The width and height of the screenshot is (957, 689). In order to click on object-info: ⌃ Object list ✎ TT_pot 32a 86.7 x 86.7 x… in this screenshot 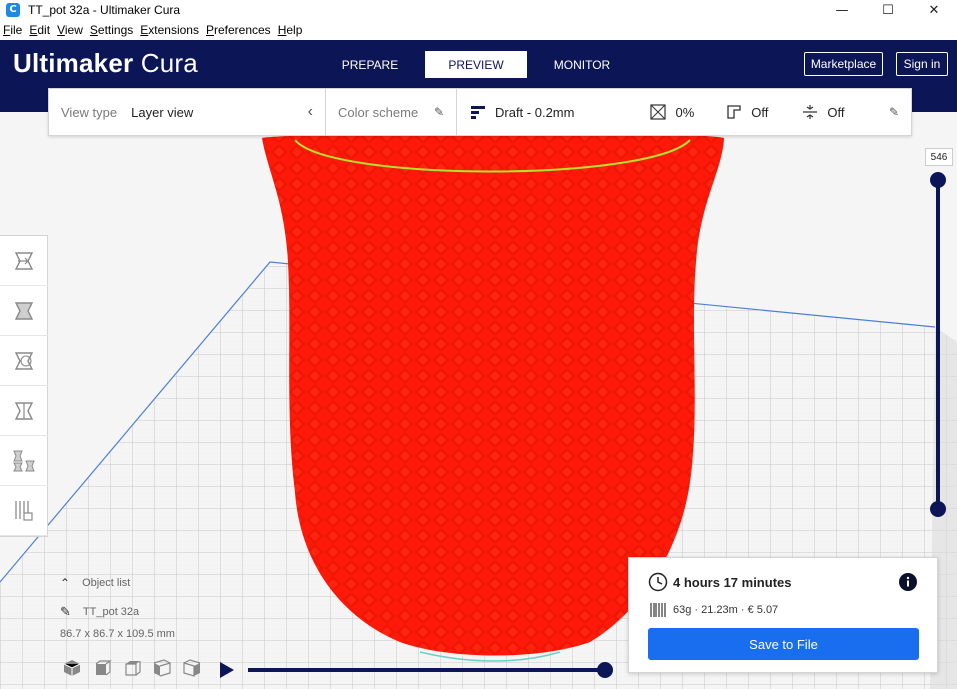, I will do `click(117, 607)`.